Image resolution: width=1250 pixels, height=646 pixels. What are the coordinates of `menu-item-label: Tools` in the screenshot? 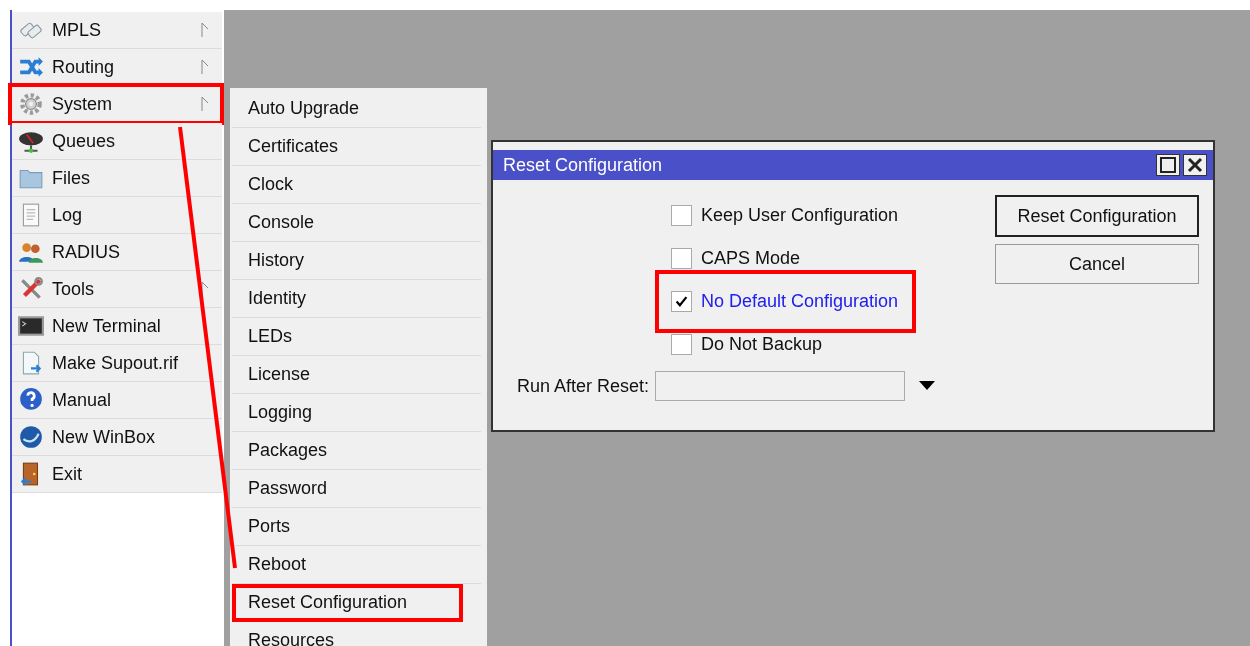 It's located at (74, 289).